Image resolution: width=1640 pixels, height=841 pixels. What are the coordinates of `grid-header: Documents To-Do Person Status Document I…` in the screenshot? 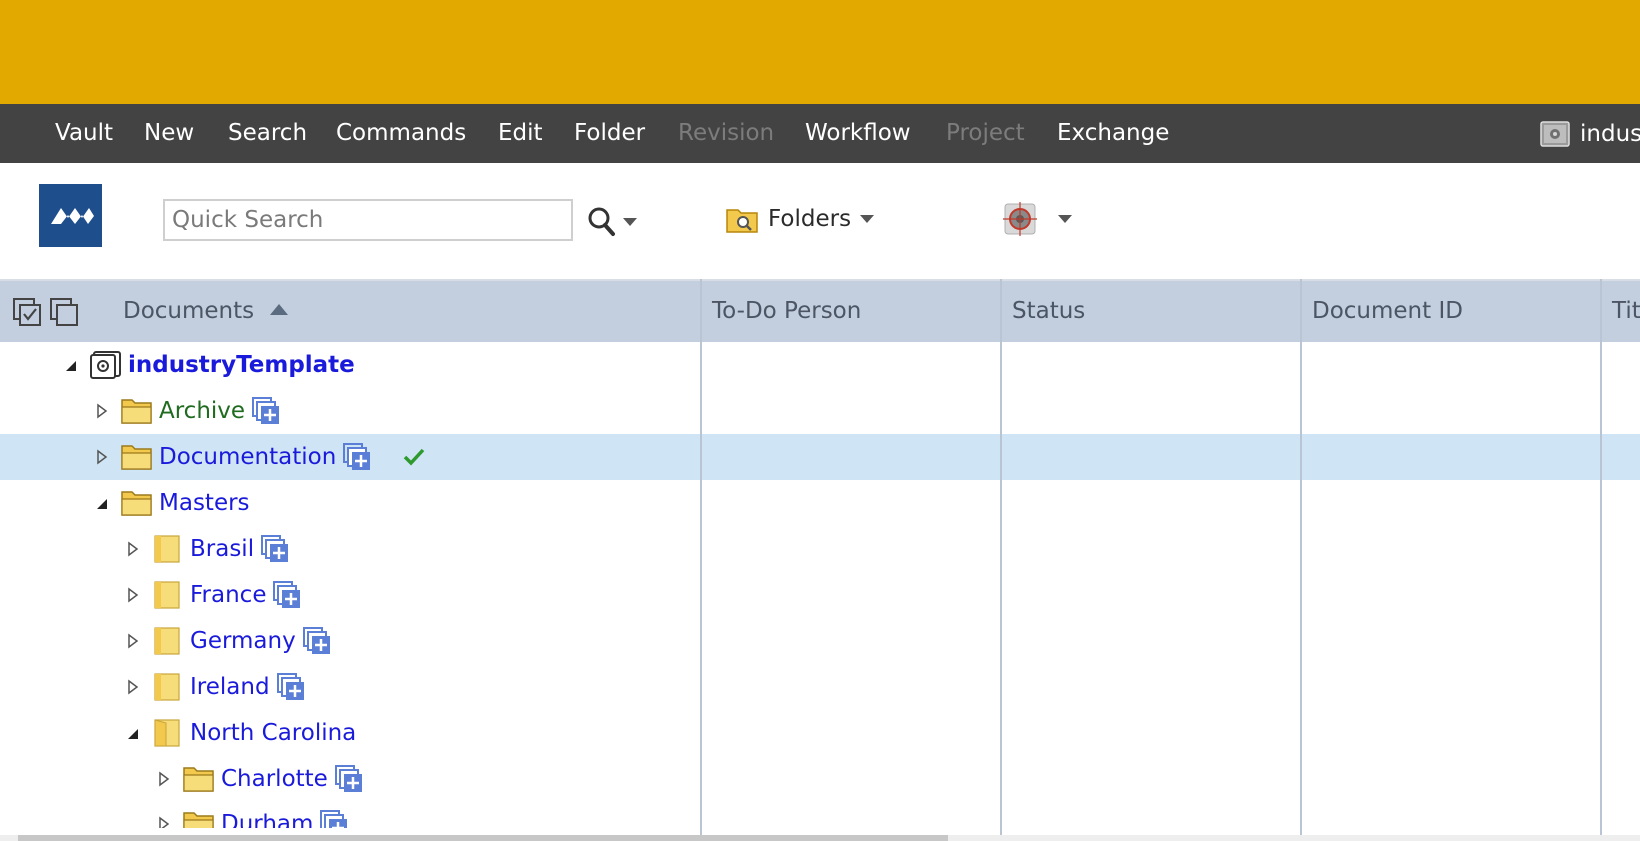 It's located at (820, 310).